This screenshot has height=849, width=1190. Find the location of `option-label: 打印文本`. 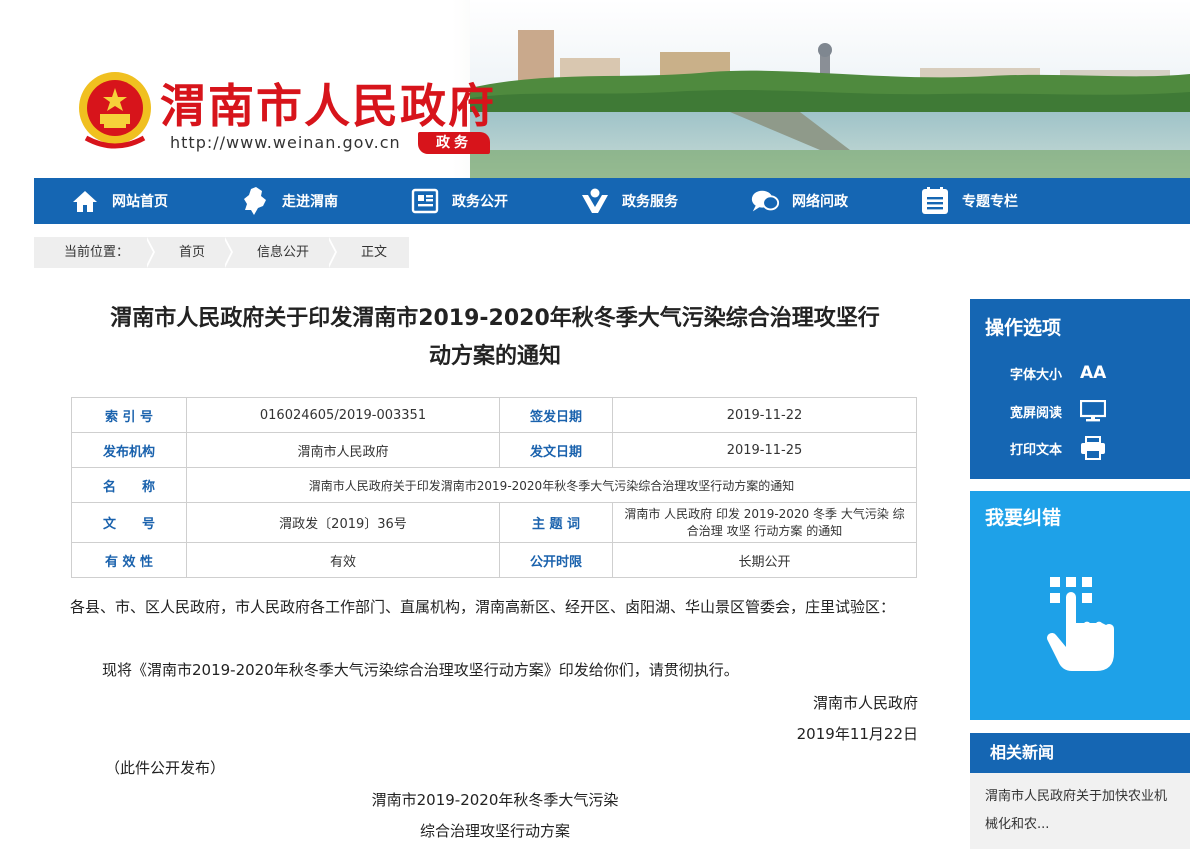

option-label: 打印文本 is located at coordinates (1036, 450).